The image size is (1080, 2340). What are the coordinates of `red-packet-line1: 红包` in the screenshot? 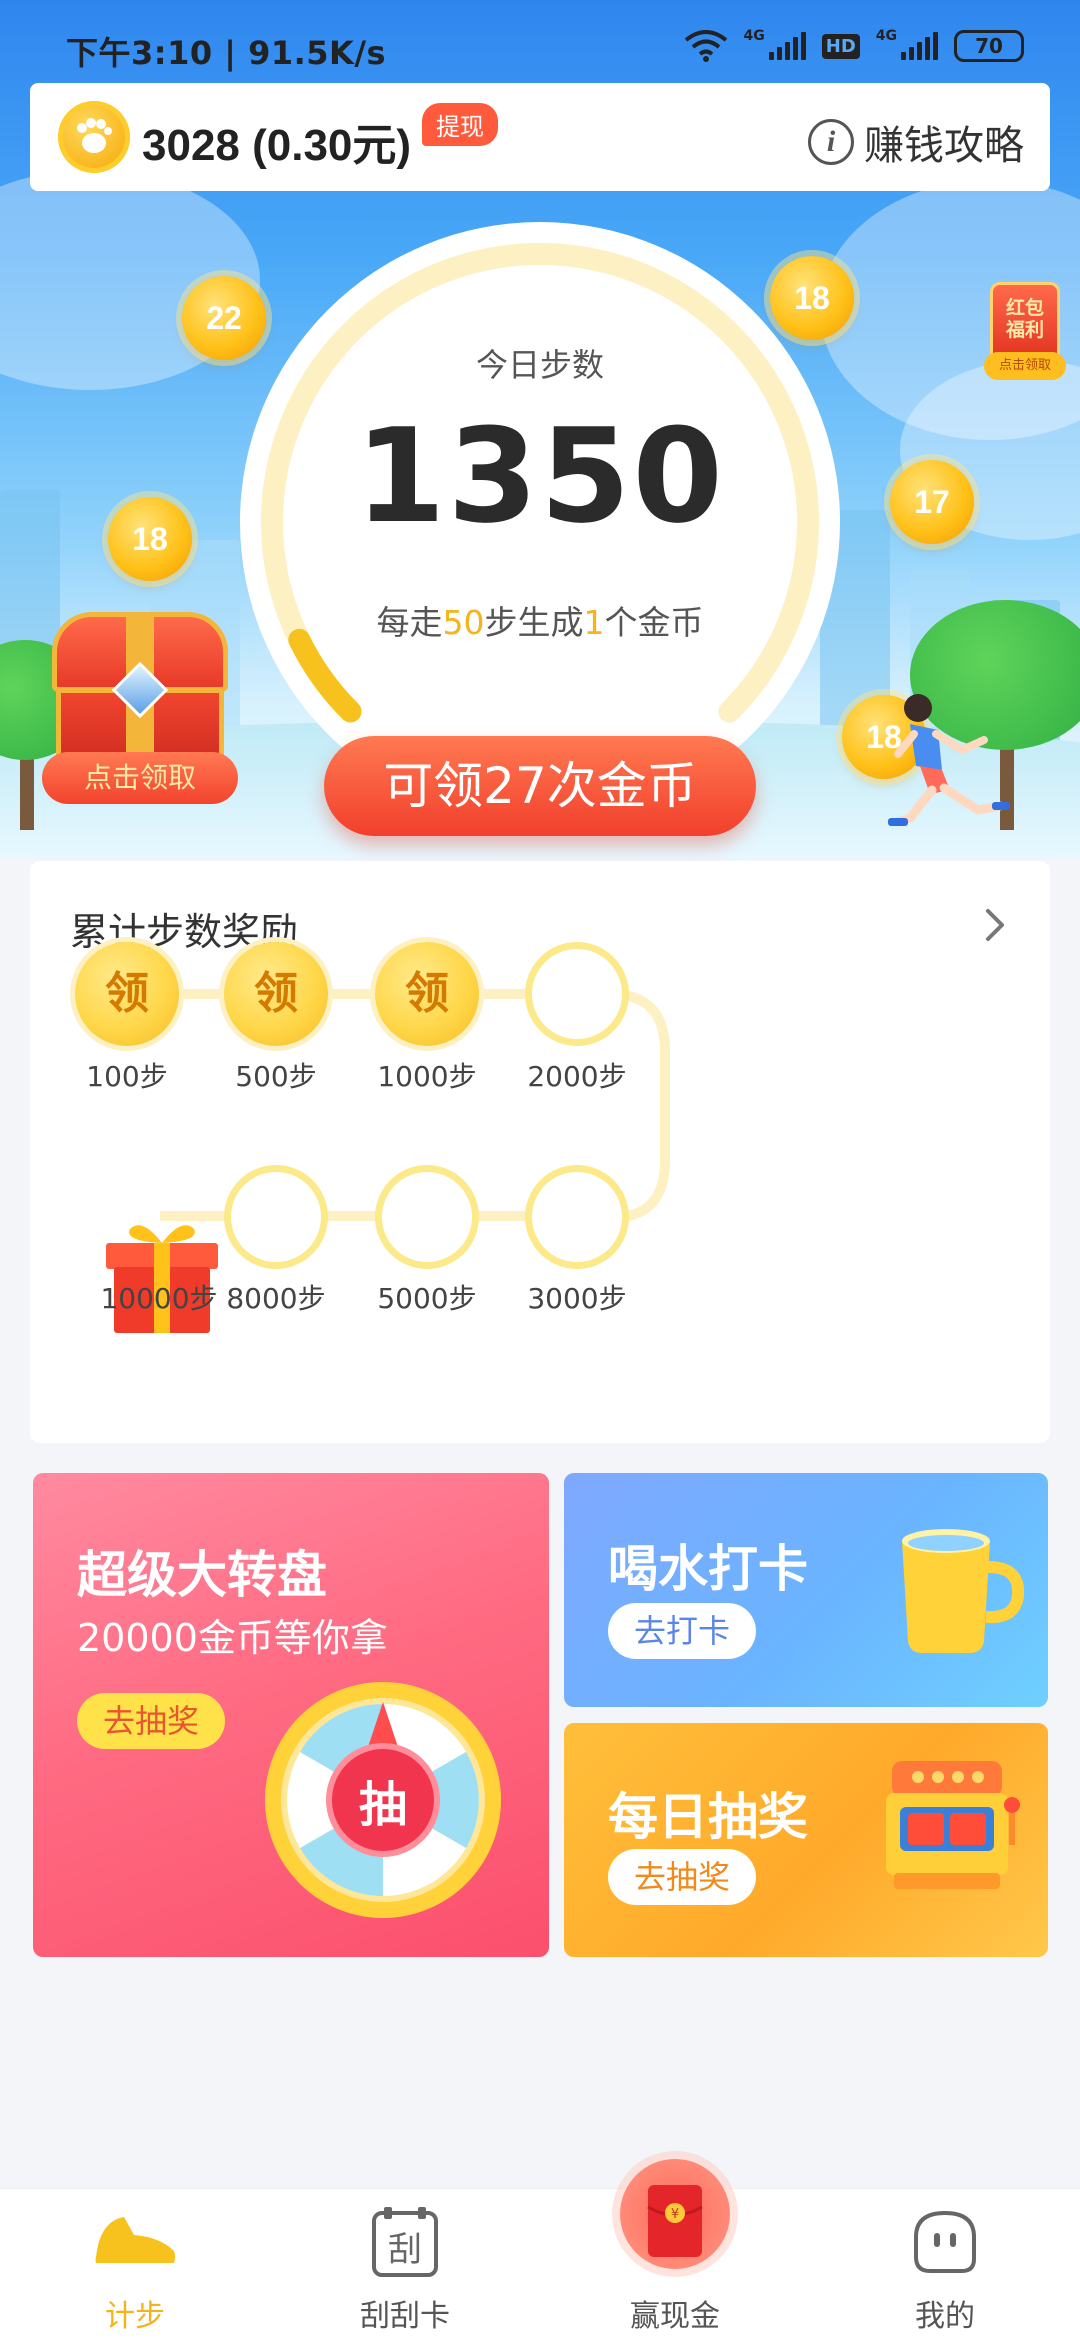 It's located at (1024, 308).